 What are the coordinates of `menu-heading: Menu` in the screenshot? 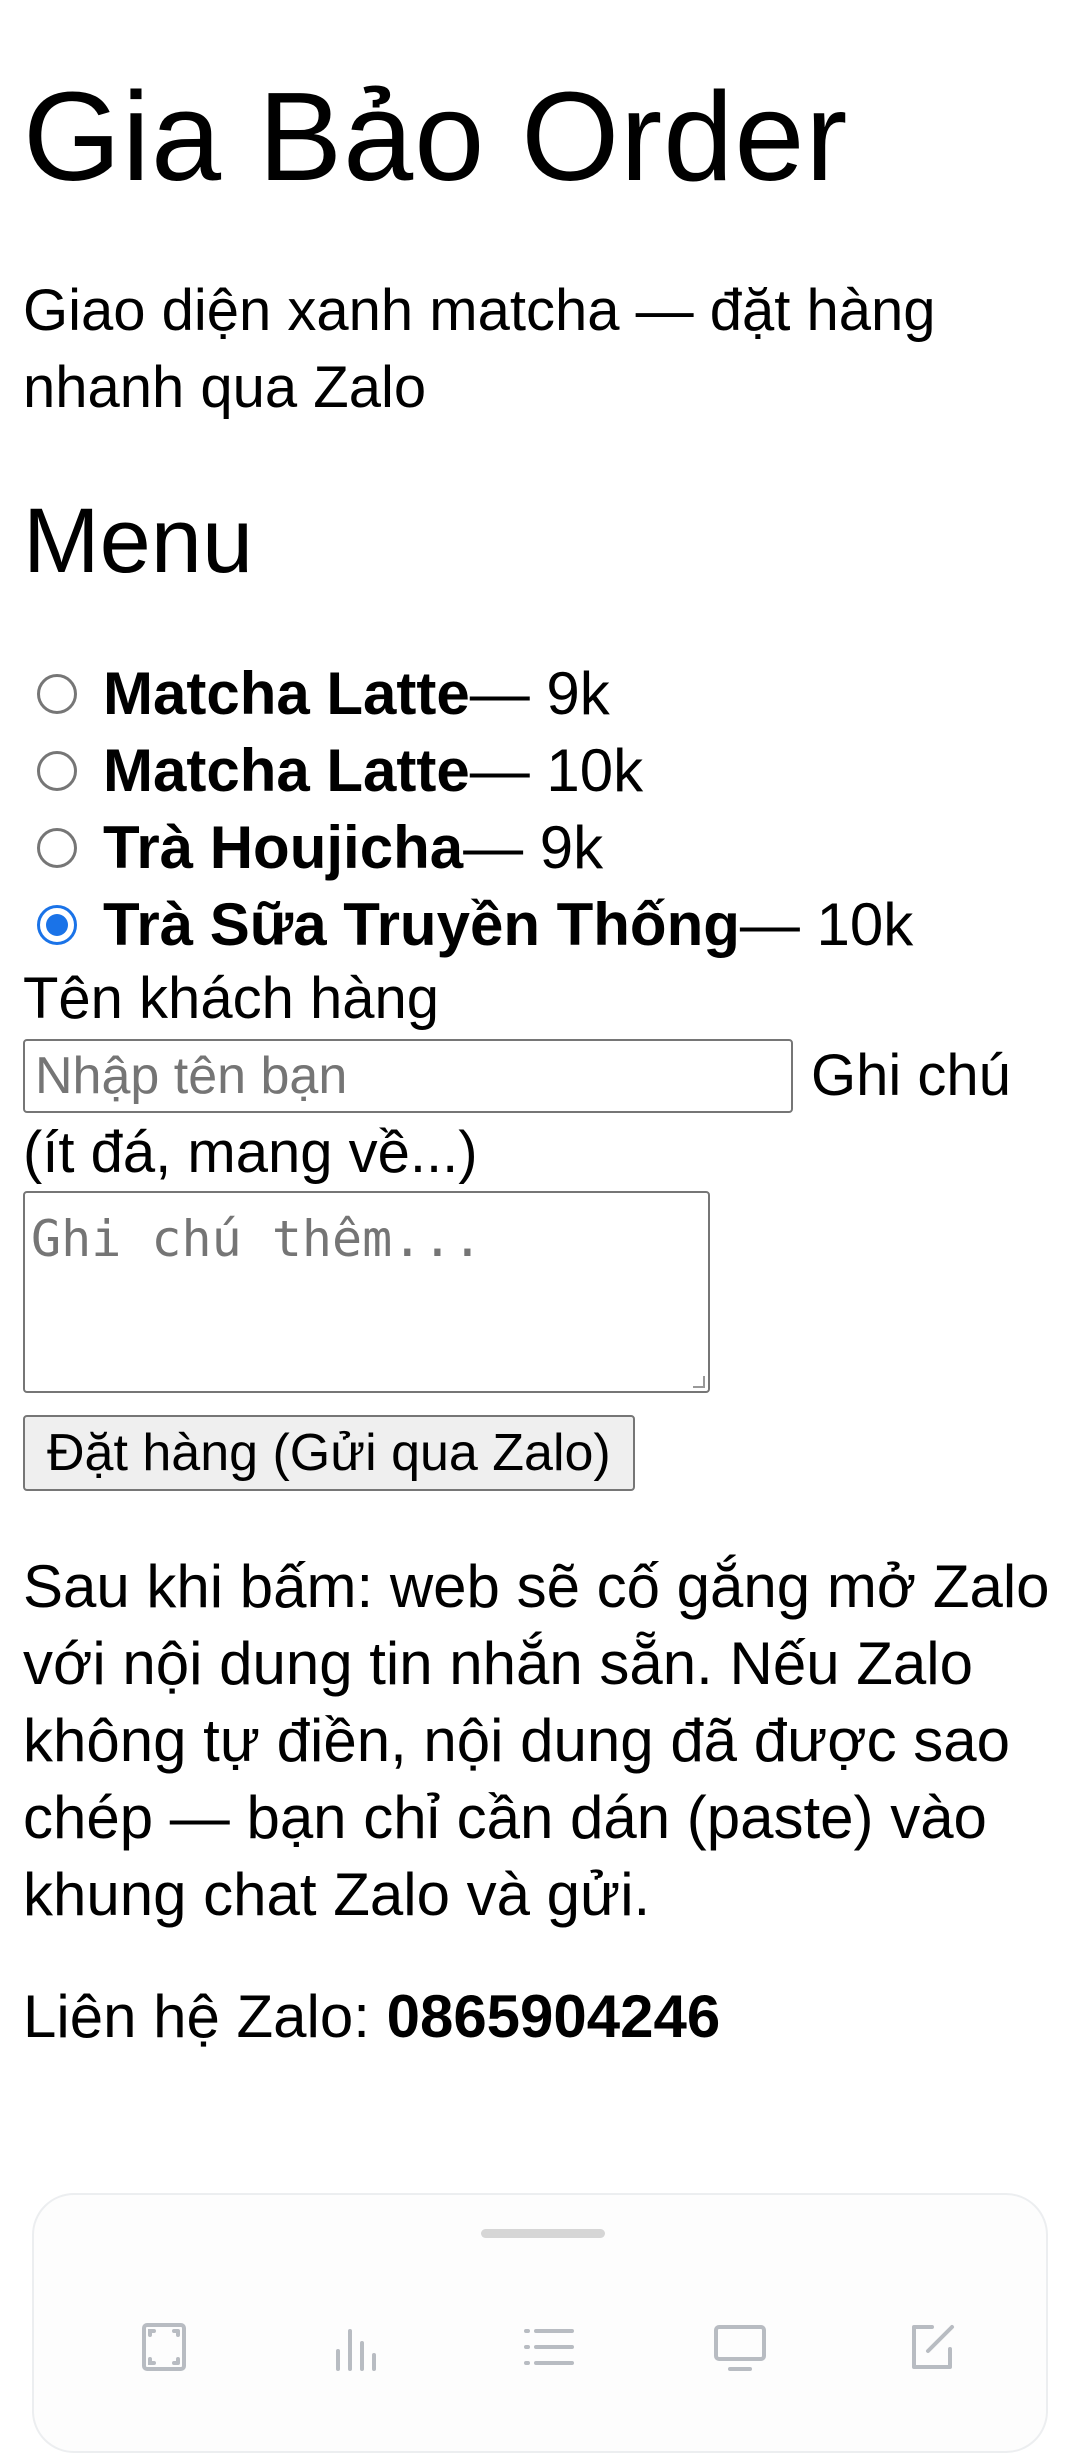 It's located at (138, 541).